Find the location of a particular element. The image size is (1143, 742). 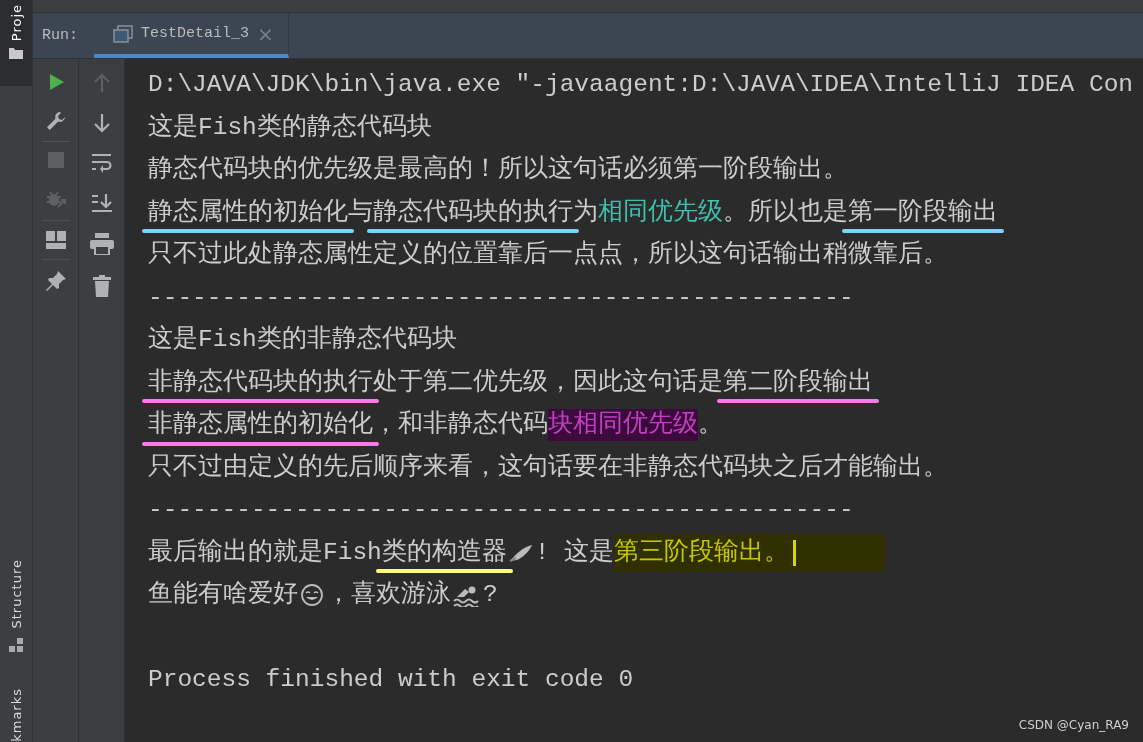

console-text: 这是Fish类的非静态代码块 is located at coordinates (302, 339).